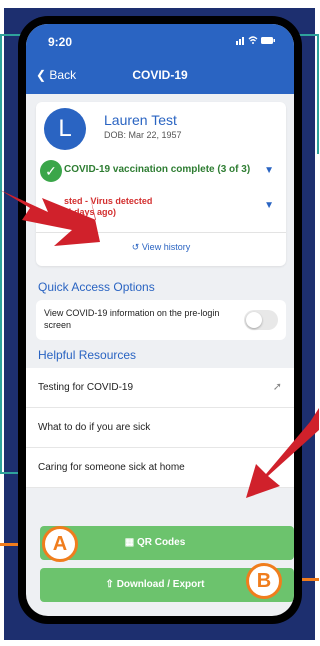  What do you see at coordinates (96, 287) in the screenshot?
I see `quick-access-title: Quick Access Options` at bounding box center [96, 287].